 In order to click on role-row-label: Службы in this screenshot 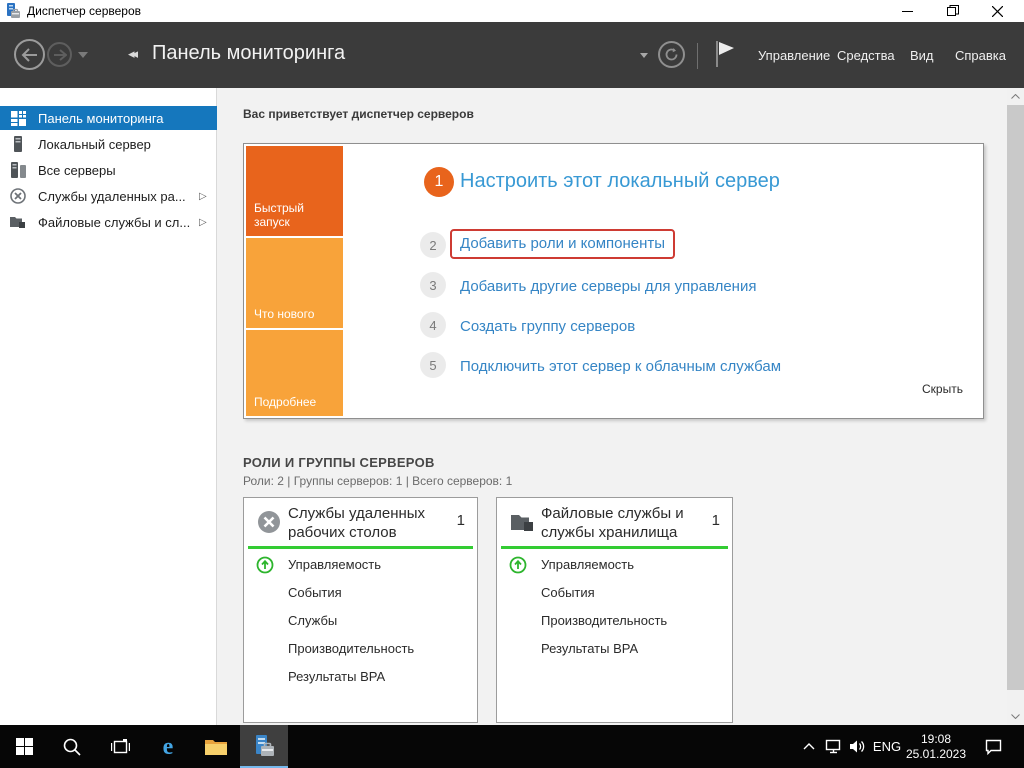, I will do `click(313, 620)`.